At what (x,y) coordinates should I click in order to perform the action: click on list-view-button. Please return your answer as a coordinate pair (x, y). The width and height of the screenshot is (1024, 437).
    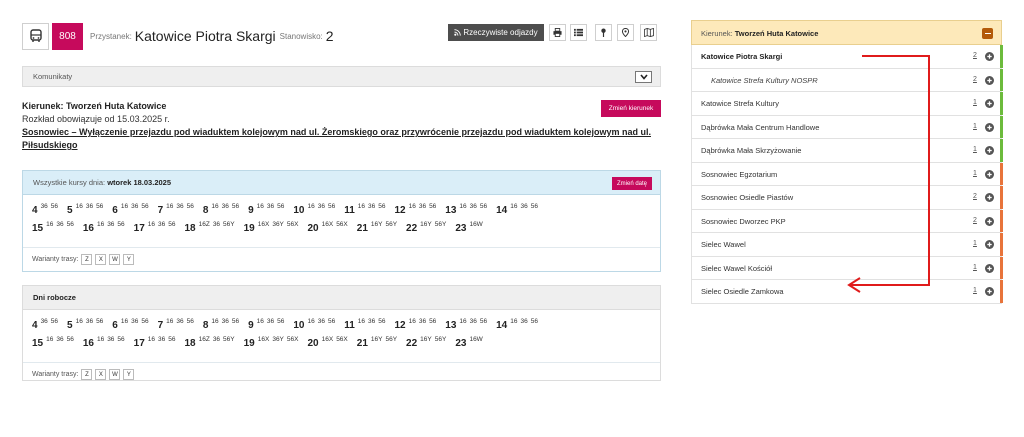
    Looking at the image, I should click on (578, 32).